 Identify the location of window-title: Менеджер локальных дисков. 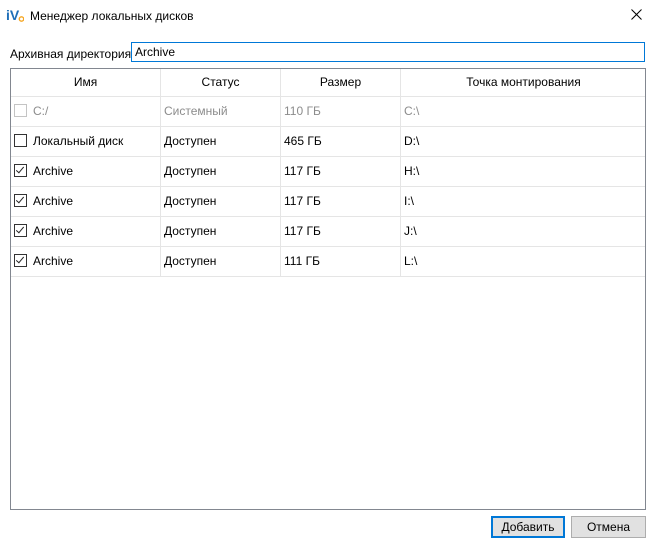
(112, 16).